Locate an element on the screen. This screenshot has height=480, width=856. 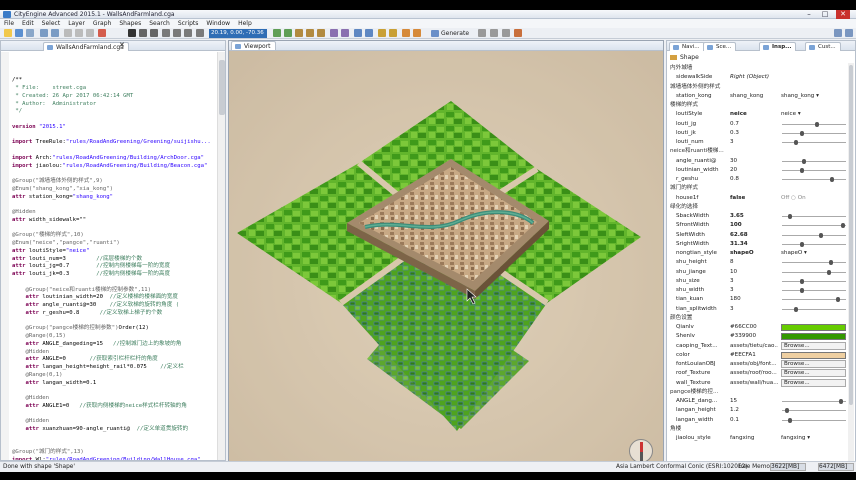
compass-icon is located at coordinates (641, 451).